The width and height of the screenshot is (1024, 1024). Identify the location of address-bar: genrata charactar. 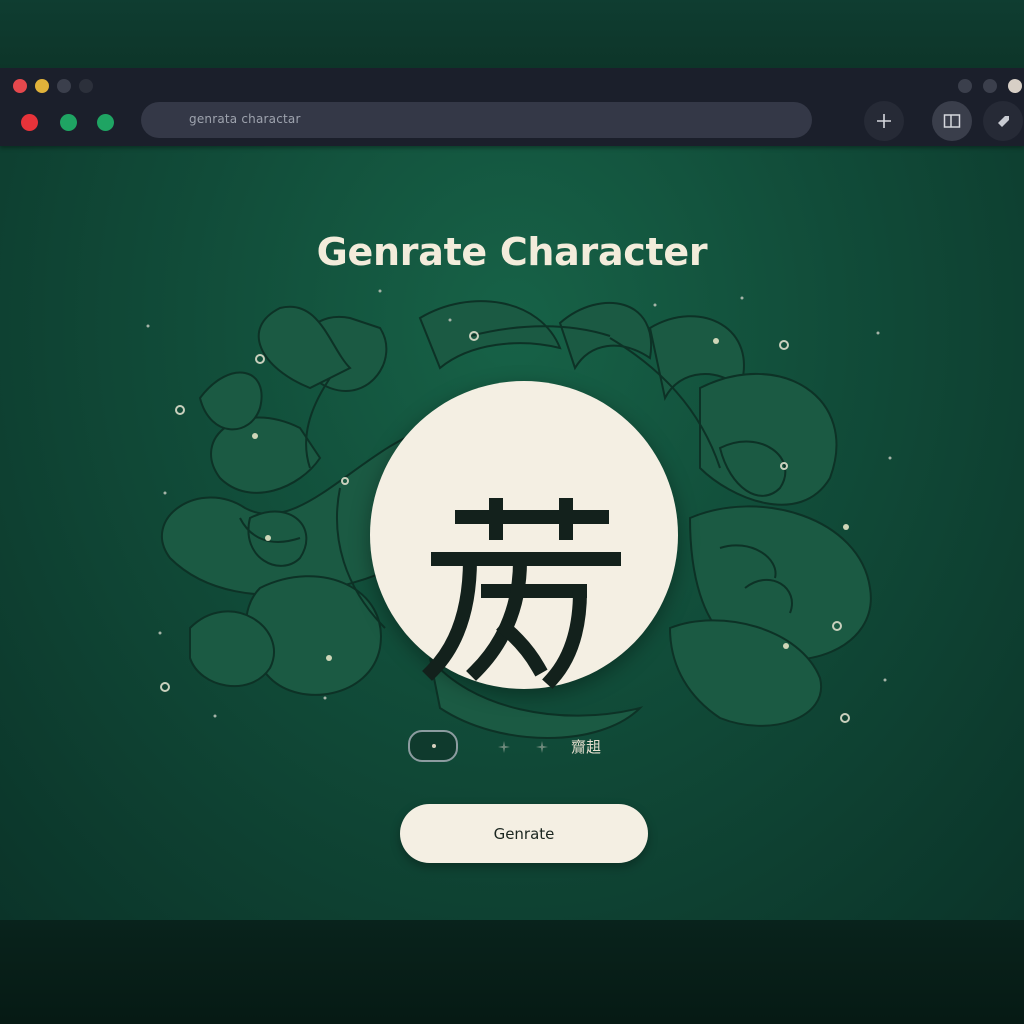
(476, 120).